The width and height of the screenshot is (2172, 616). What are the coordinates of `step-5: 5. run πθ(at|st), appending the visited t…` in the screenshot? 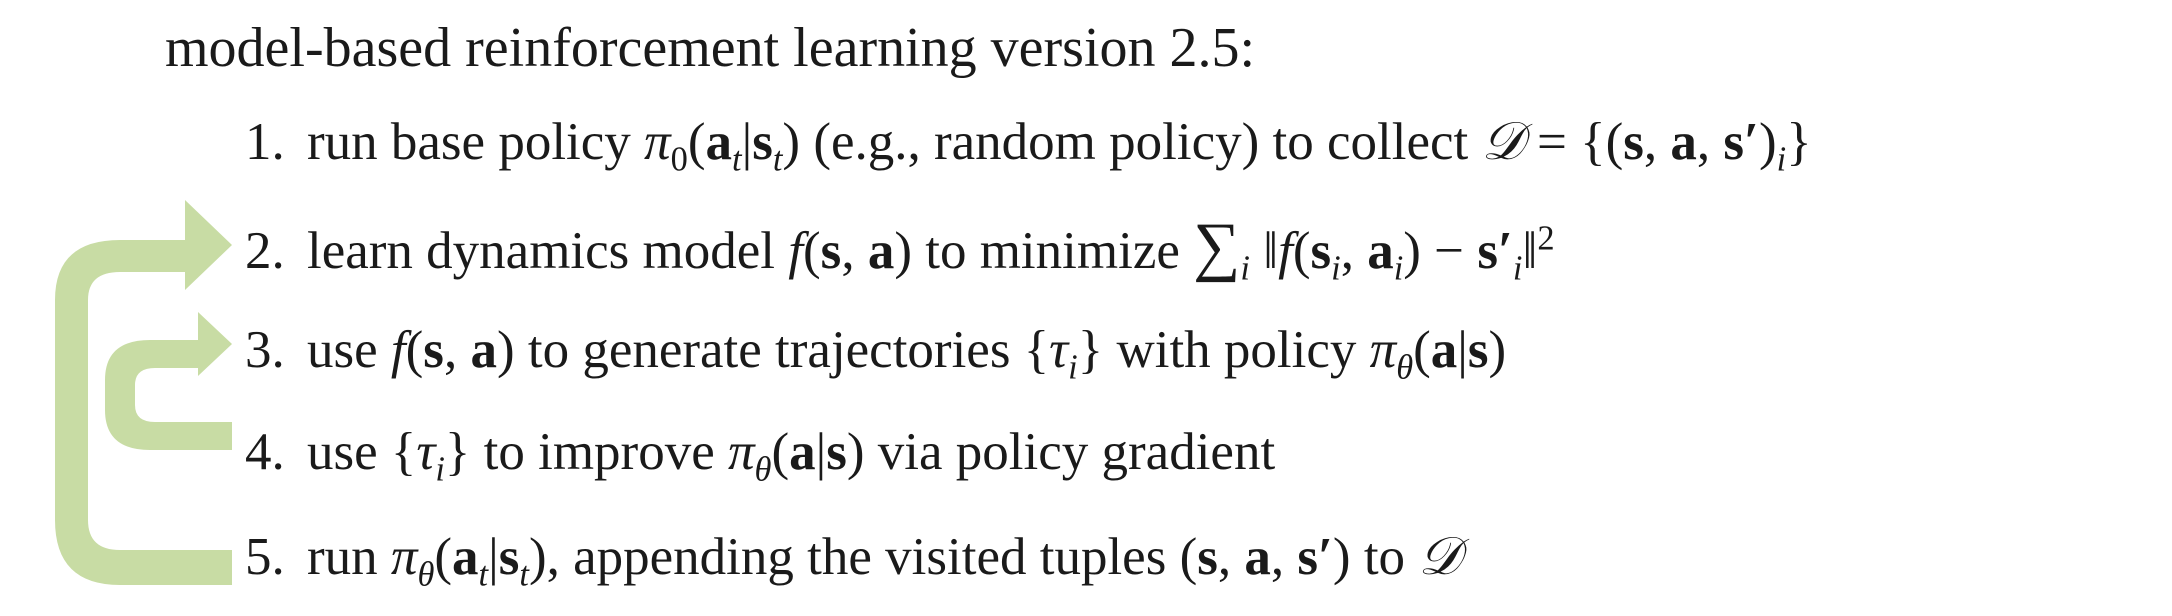 It's located at (853, 559).